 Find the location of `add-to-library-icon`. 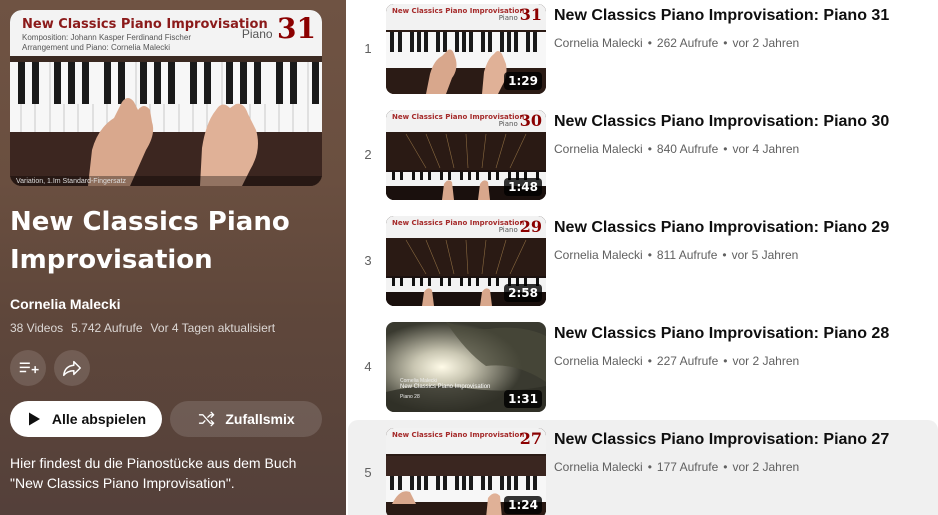

add-to-library-icon is located at coordinates (29, 368).